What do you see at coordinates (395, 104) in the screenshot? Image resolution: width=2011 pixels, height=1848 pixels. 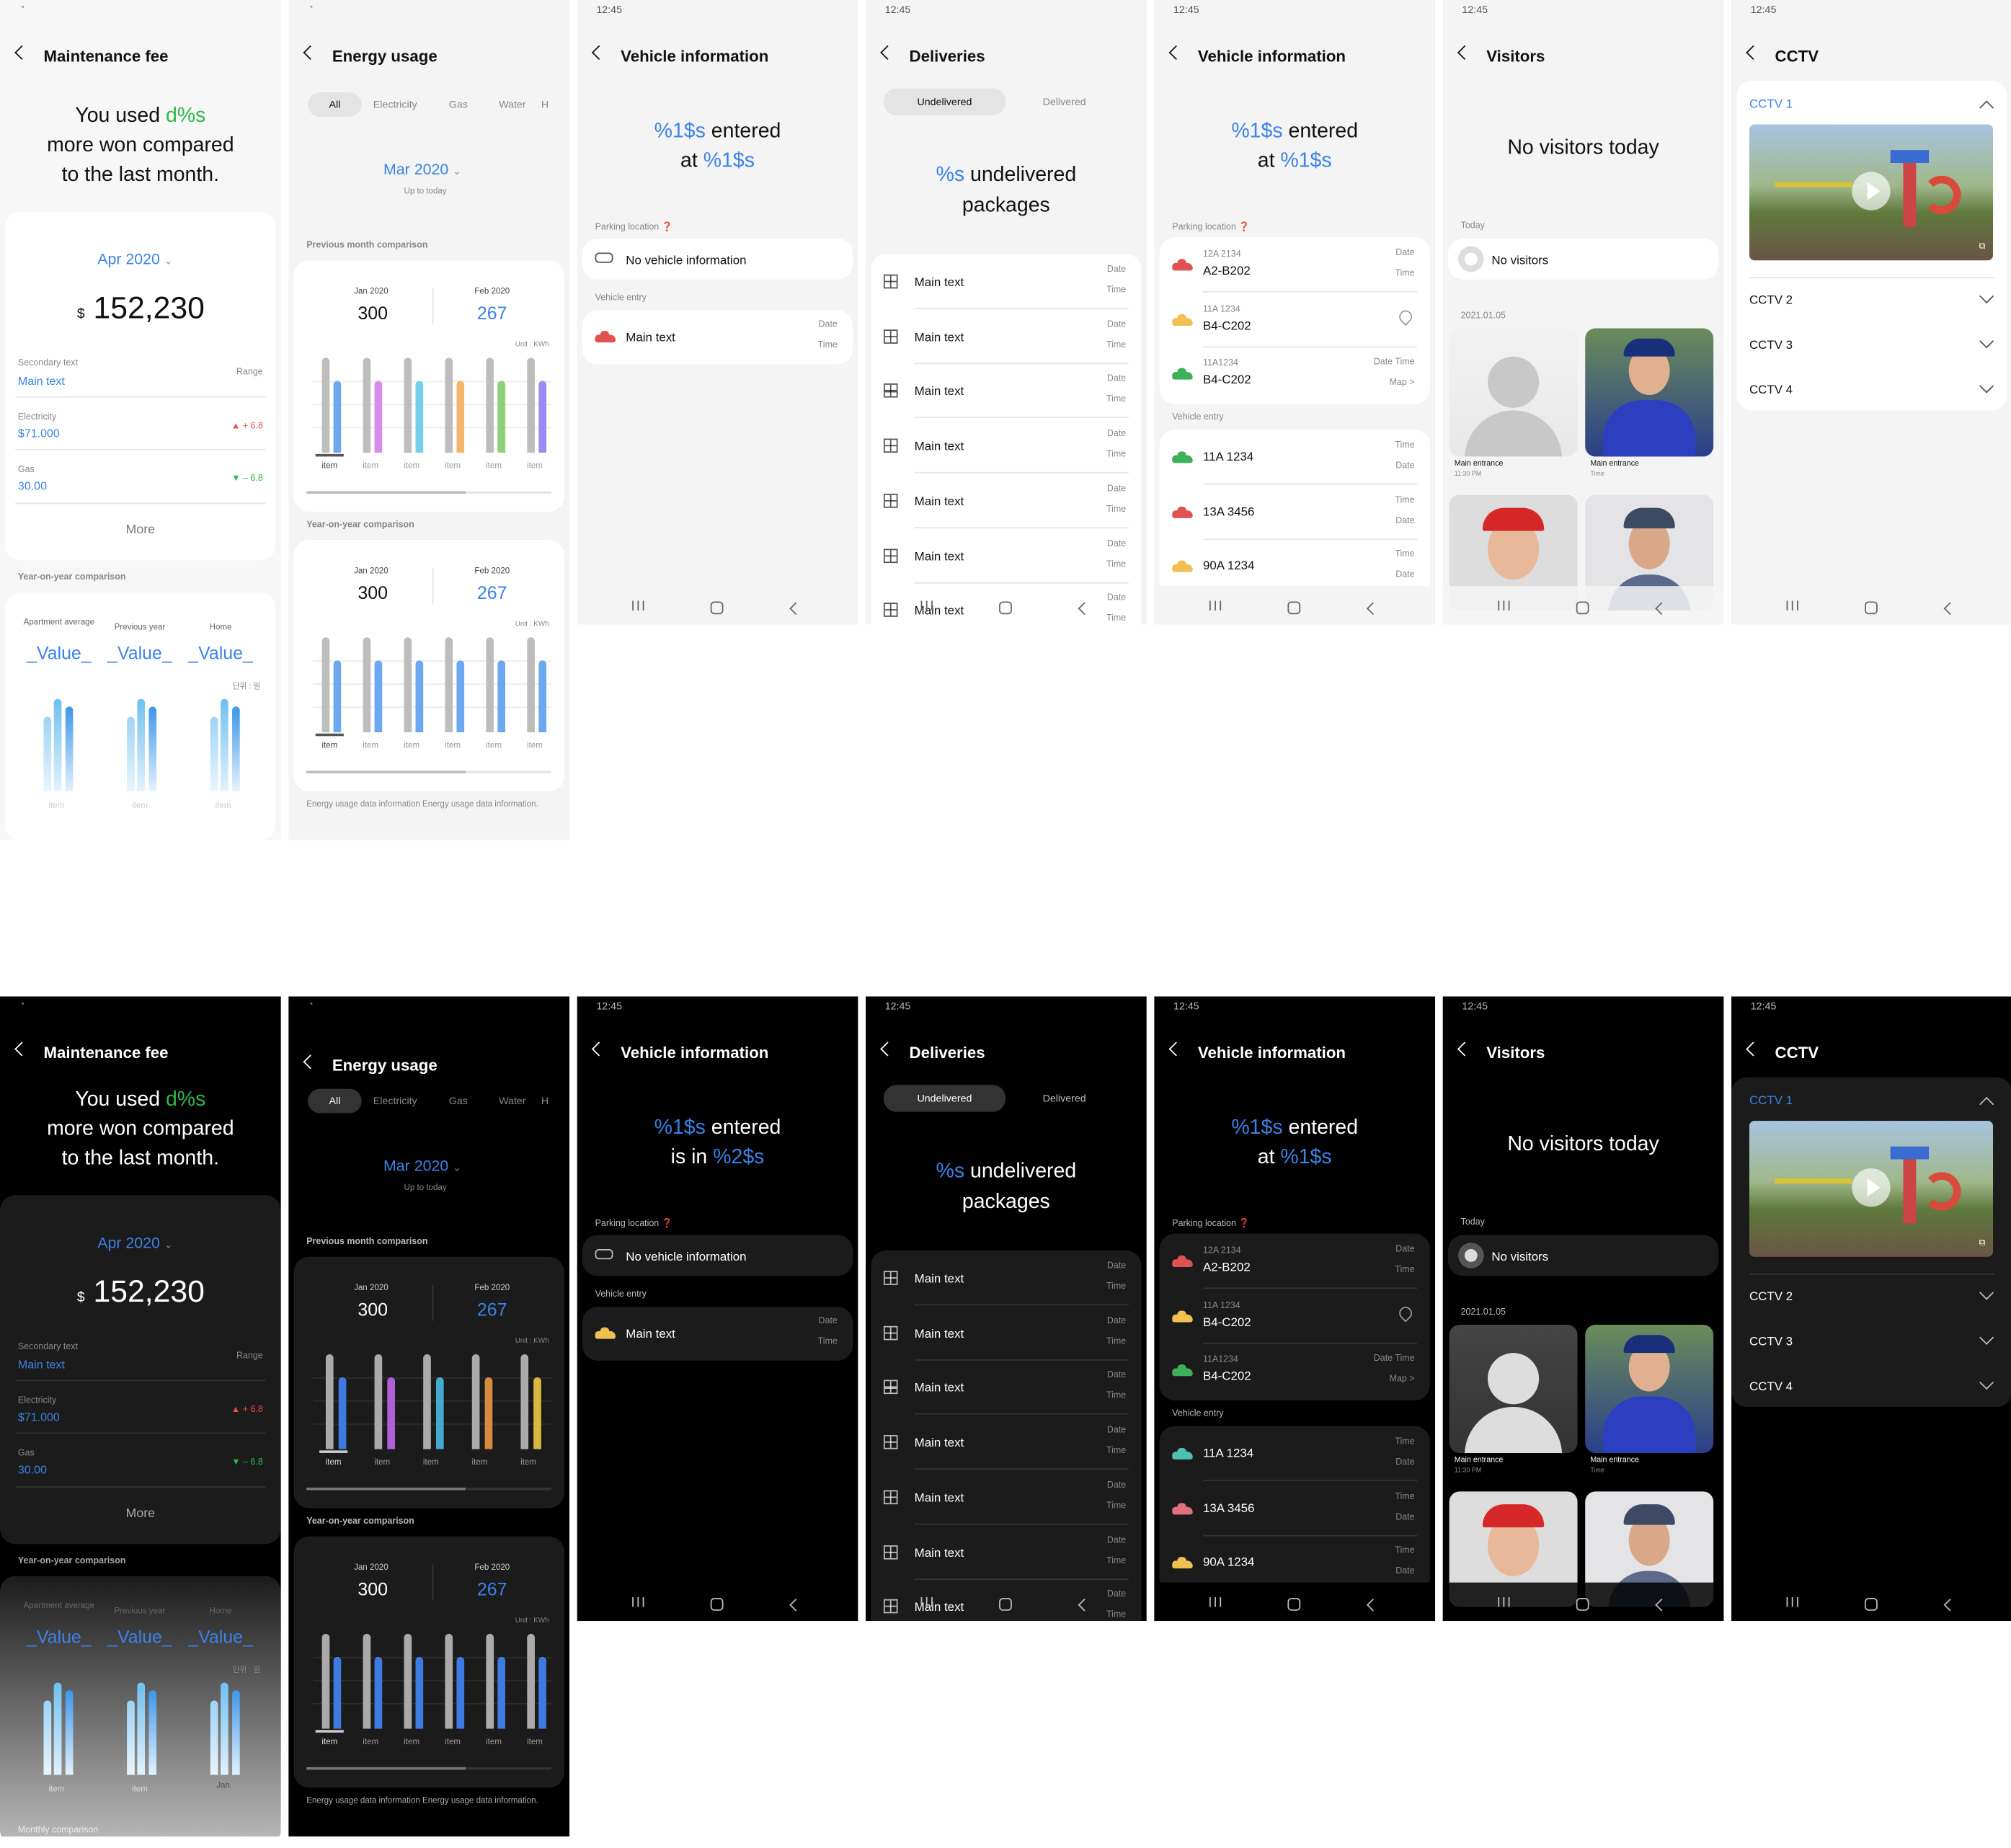 I see `tab-electricity: Electricity` at bounding box center [395, 104].